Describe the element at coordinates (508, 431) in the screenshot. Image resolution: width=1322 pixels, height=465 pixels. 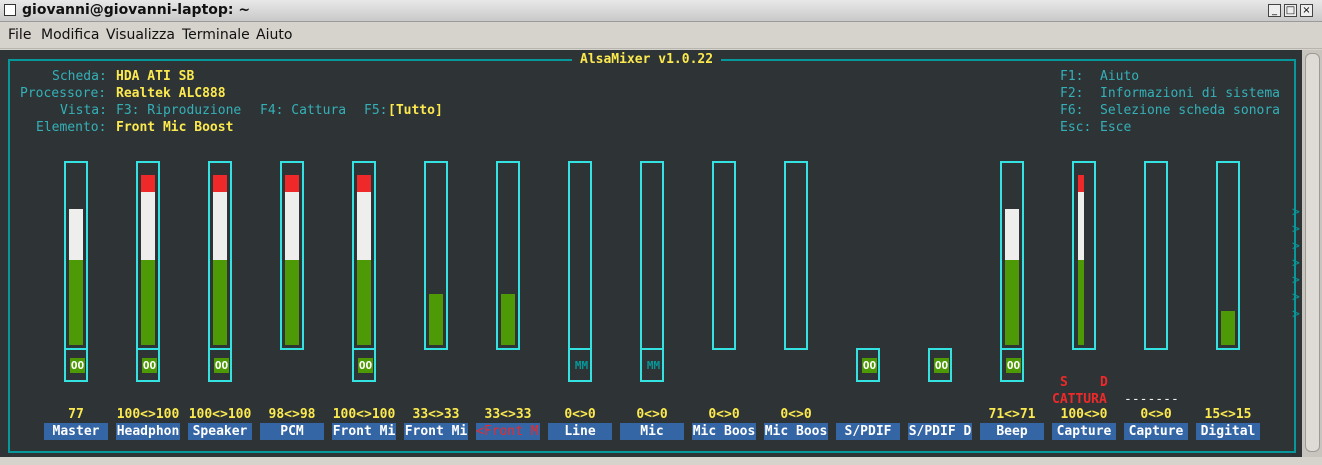
I see `channel-name: <Front Mi>` at that location.